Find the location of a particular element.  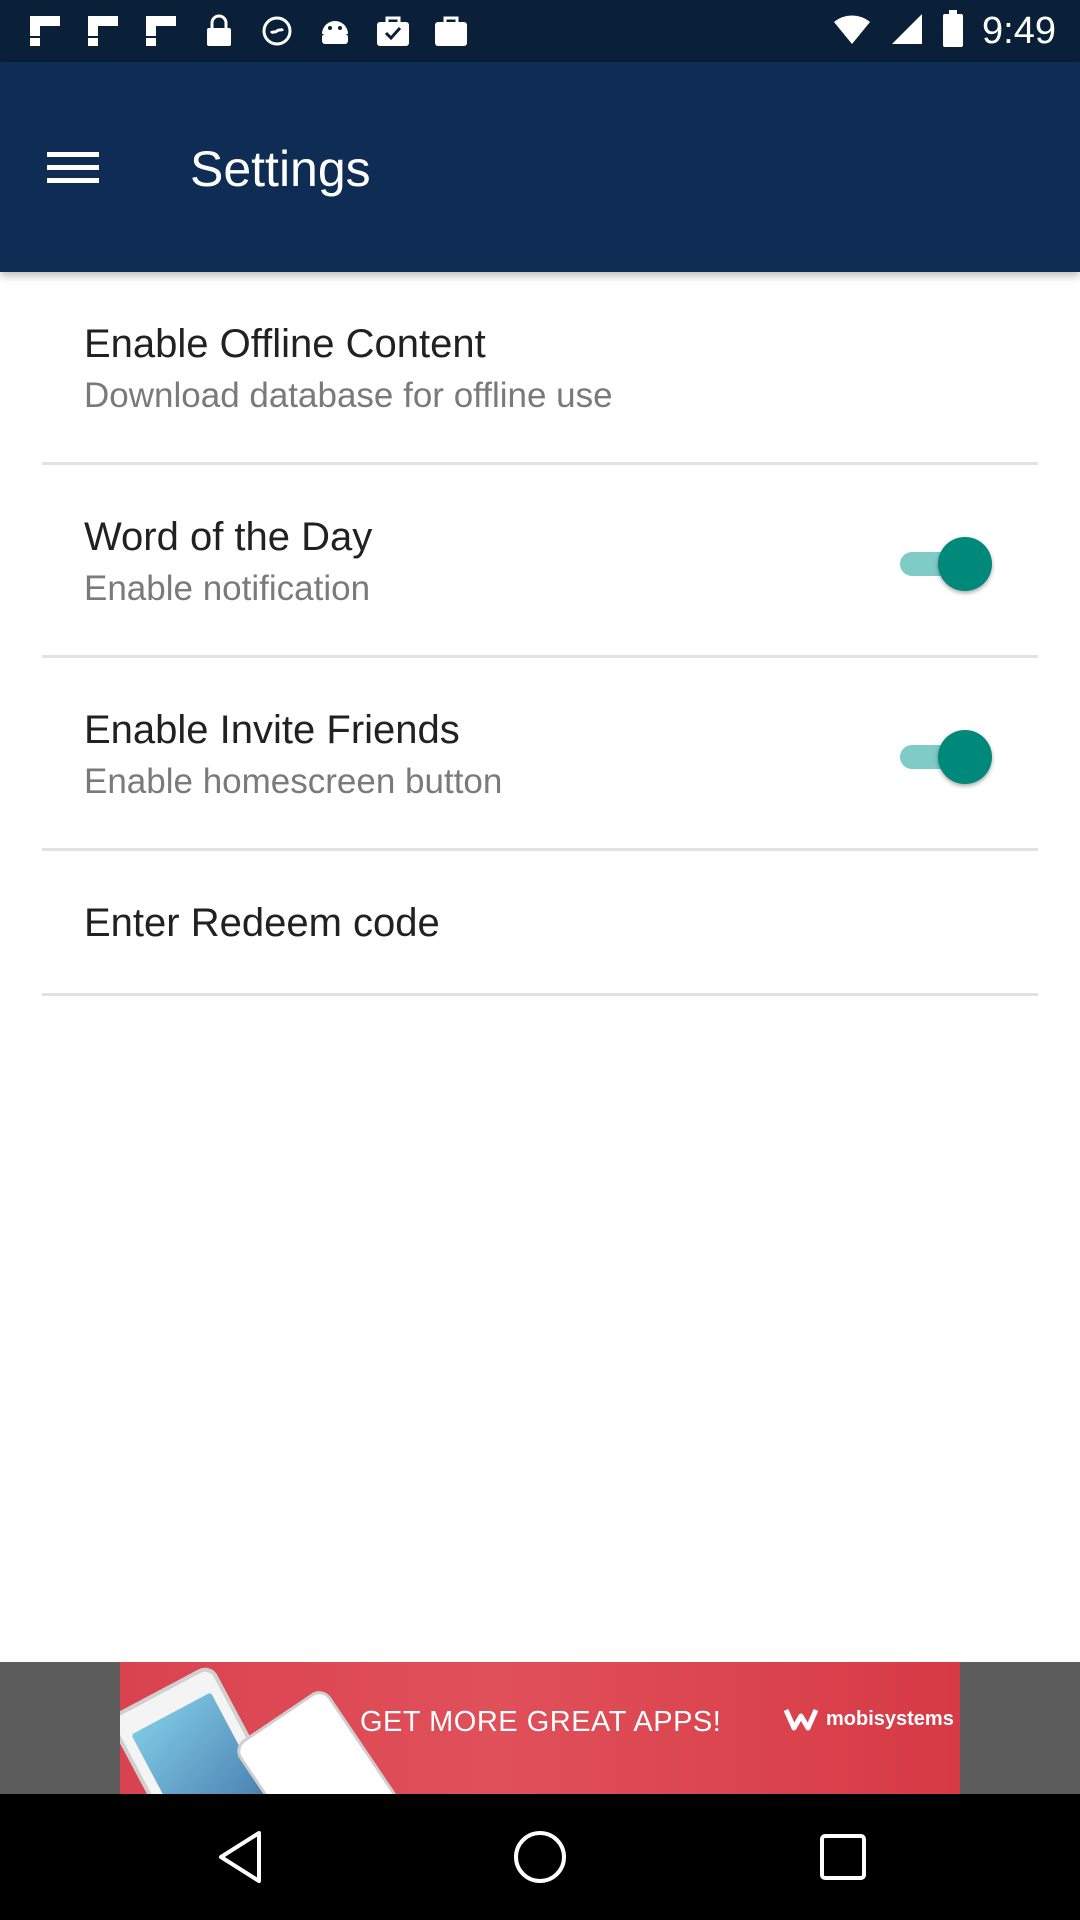

setting-subtitle: Enable notification is located at coordinates (227, 588).